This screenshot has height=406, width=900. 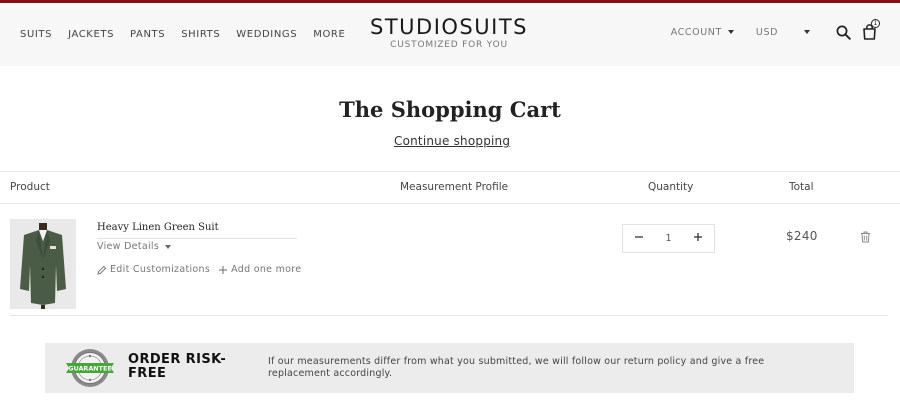 I want to click on search-icon, so click(x=843, y=32).